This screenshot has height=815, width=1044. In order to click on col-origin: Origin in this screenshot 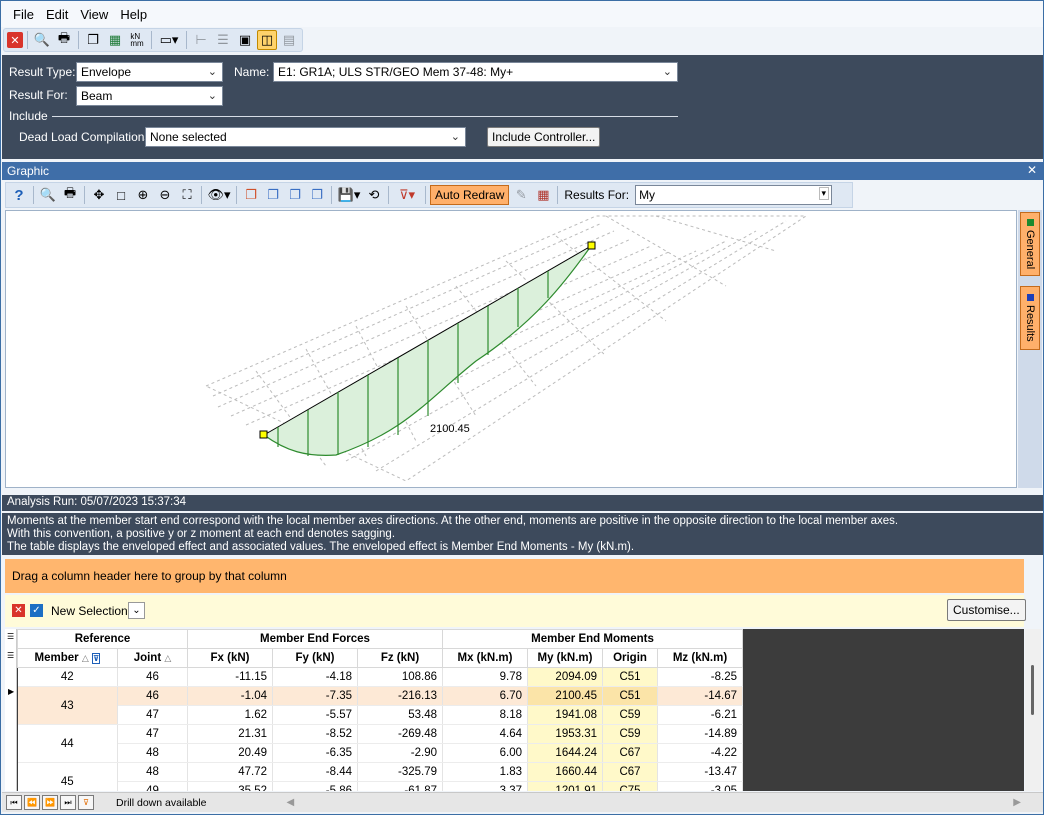, I will do `click(630, 658)`.